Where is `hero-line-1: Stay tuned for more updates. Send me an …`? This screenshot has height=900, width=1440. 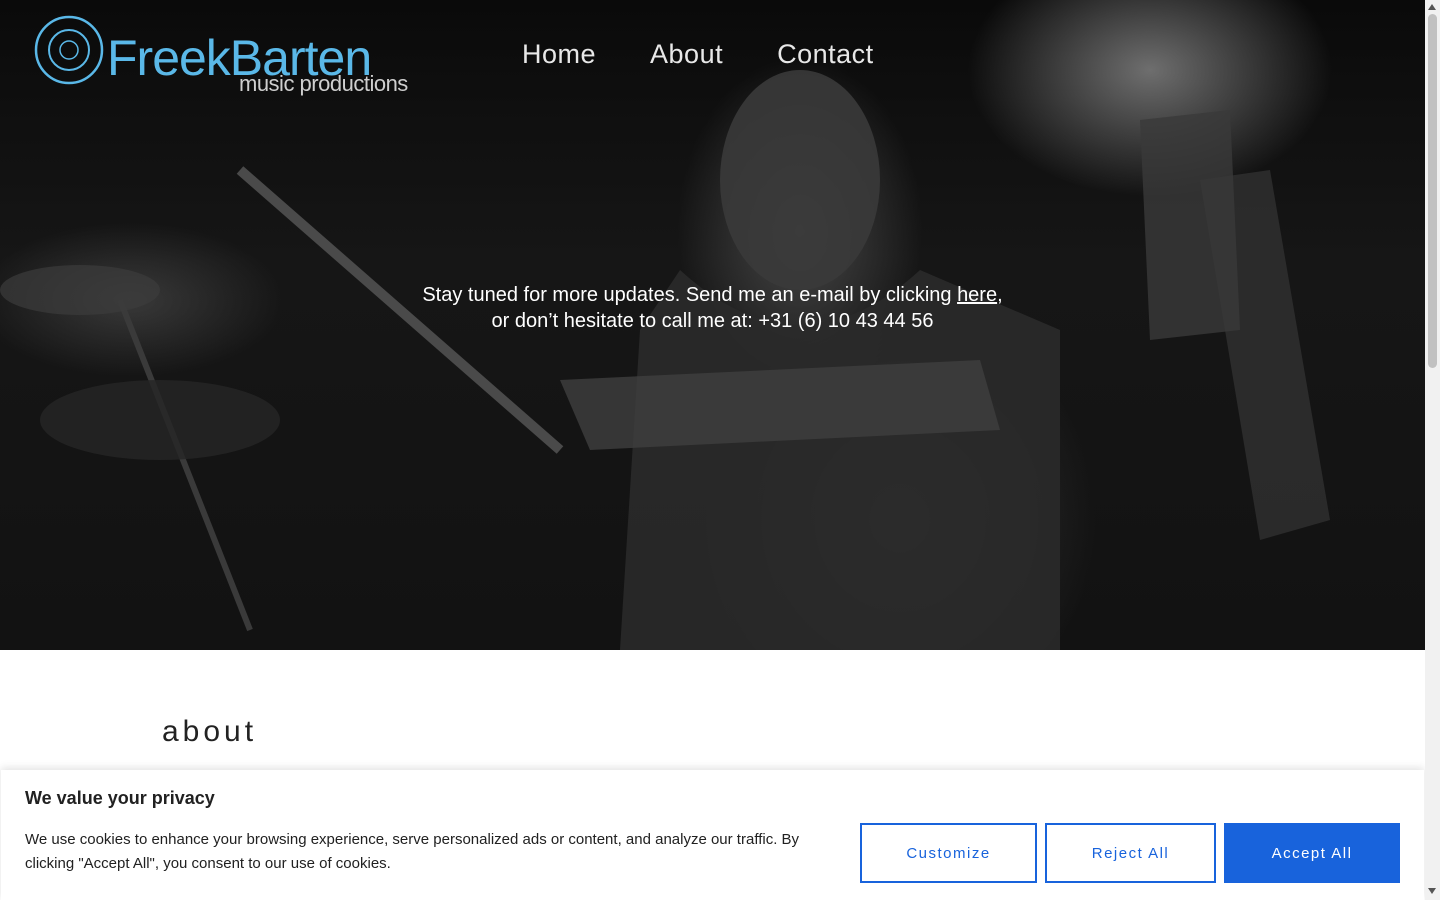 hero-line-1: Stay tuned for more updates. Send me an … is located at coordinates (712, 295).